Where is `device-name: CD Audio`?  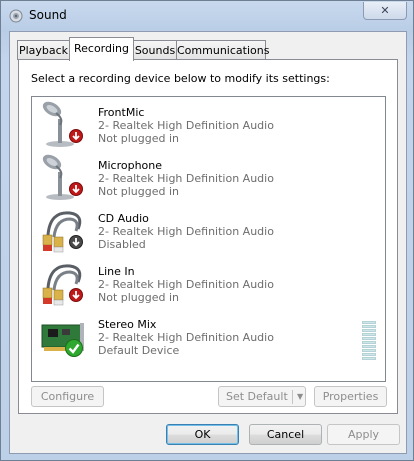 device-name: CD Audio is located at coordinates (123, 218).